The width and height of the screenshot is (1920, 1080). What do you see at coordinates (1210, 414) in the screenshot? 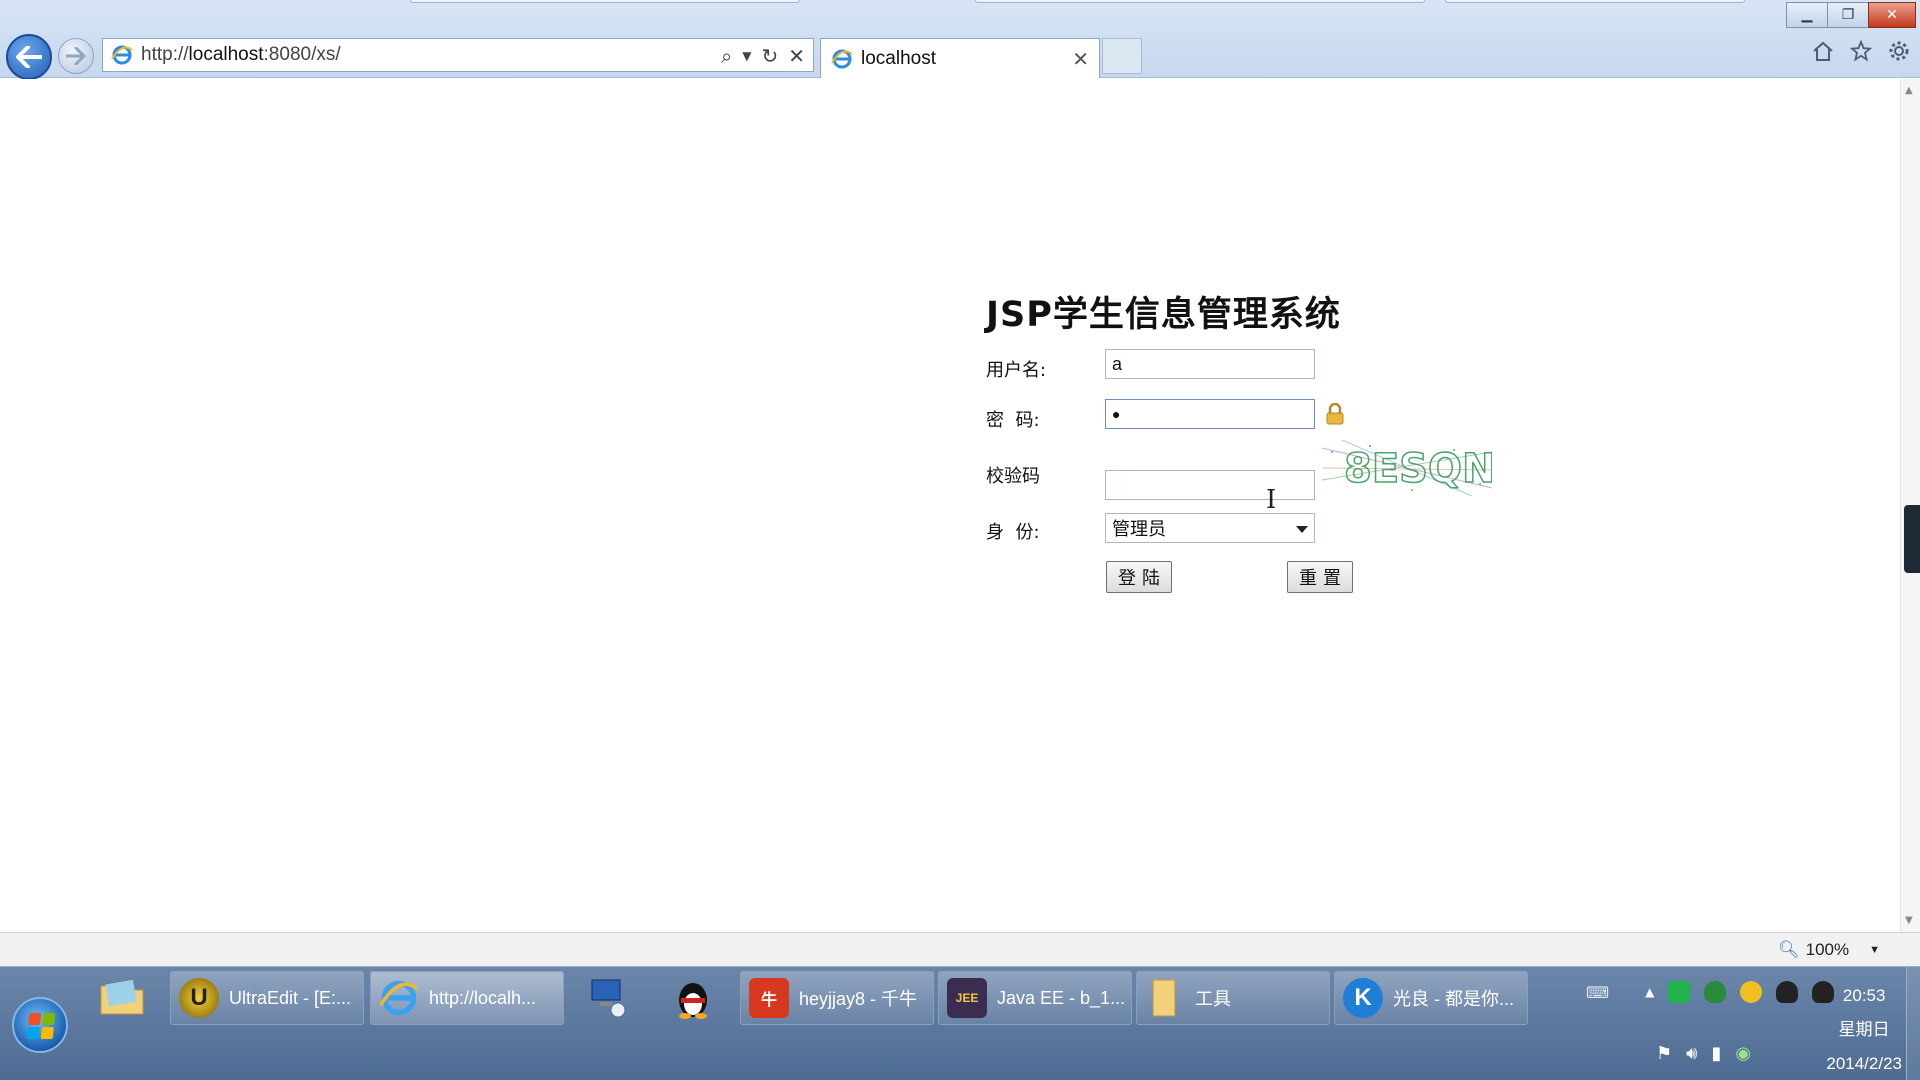
I see `password-field: ●` at bounding box center [1210, 414].